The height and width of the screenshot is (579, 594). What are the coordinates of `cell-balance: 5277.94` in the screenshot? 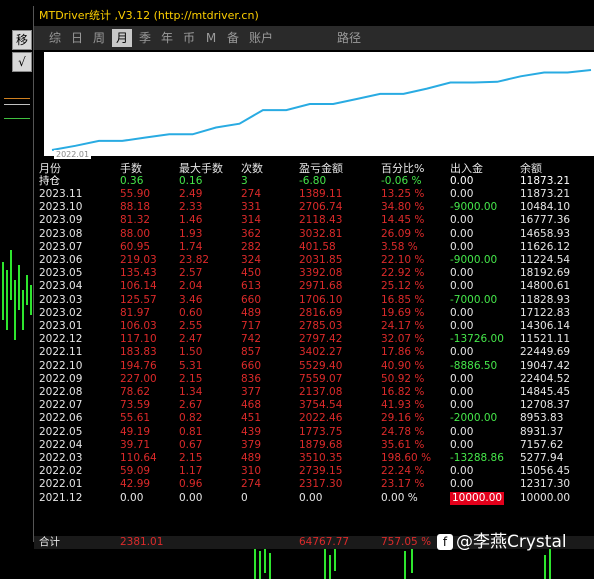 It's located at (542, 458).